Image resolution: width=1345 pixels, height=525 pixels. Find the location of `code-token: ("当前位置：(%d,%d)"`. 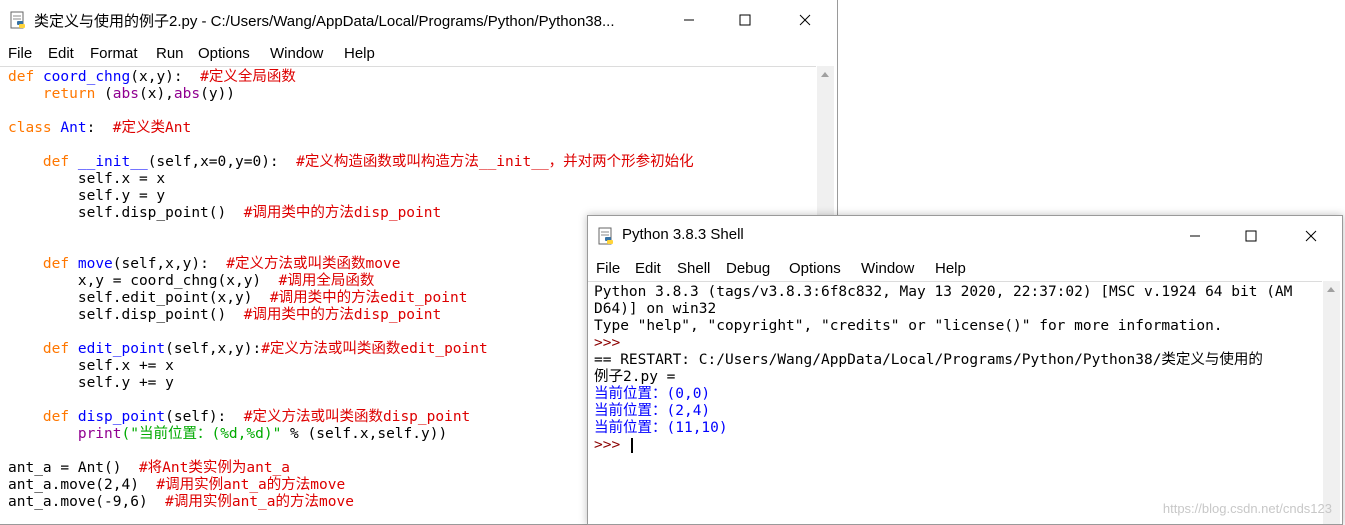

code-token: ("当前位置：(%d,%d)" is located at coordinates (201, 434).